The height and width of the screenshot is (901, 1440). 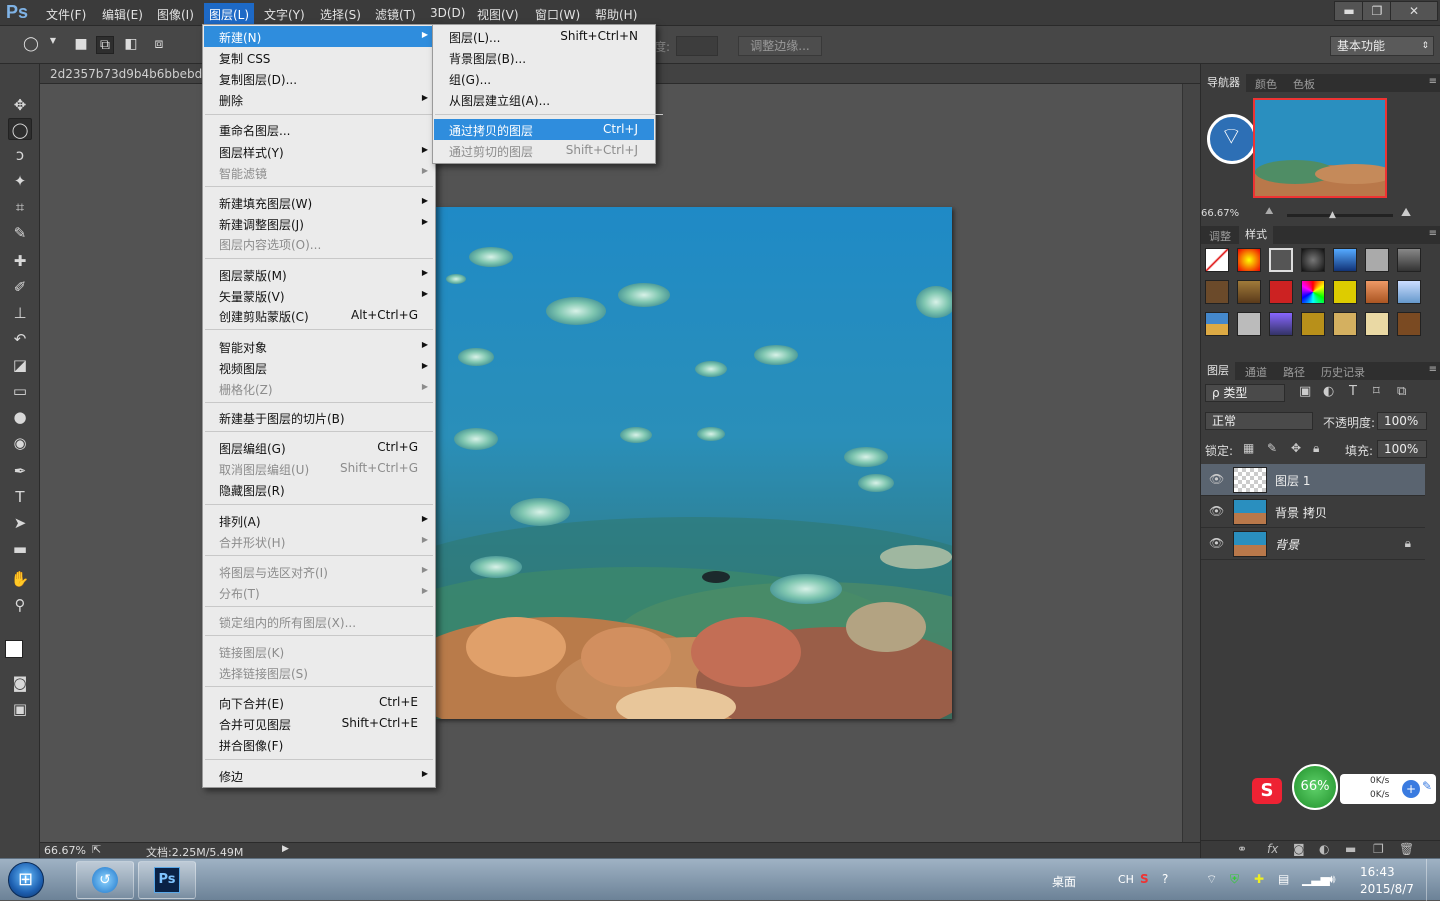 What do you see at coordinates (1245, 393) in the screenshot?
I see `layer-kind-filter: ρ 类型` at bounding box center [1245, 393].